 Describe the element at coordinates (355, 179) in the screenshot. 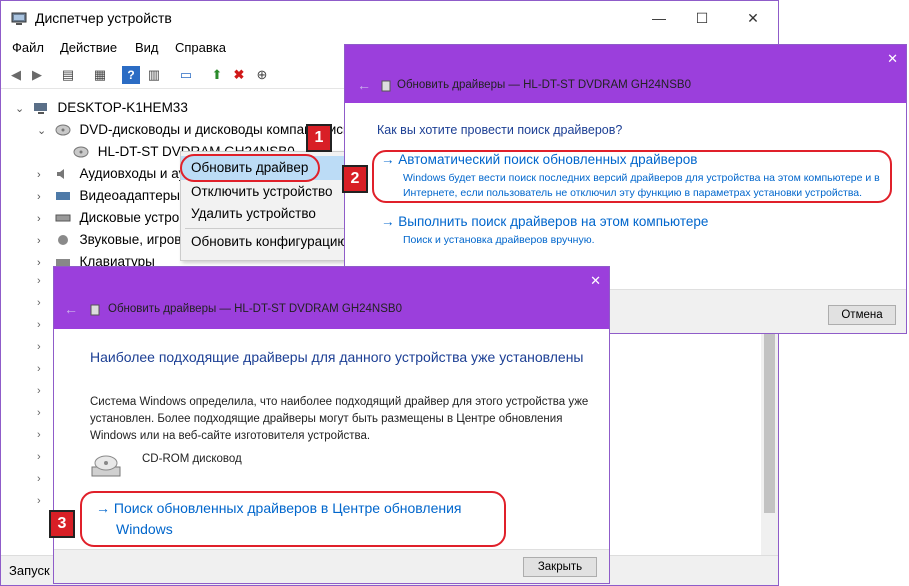

I see `step-badge-2: 2` at that location.